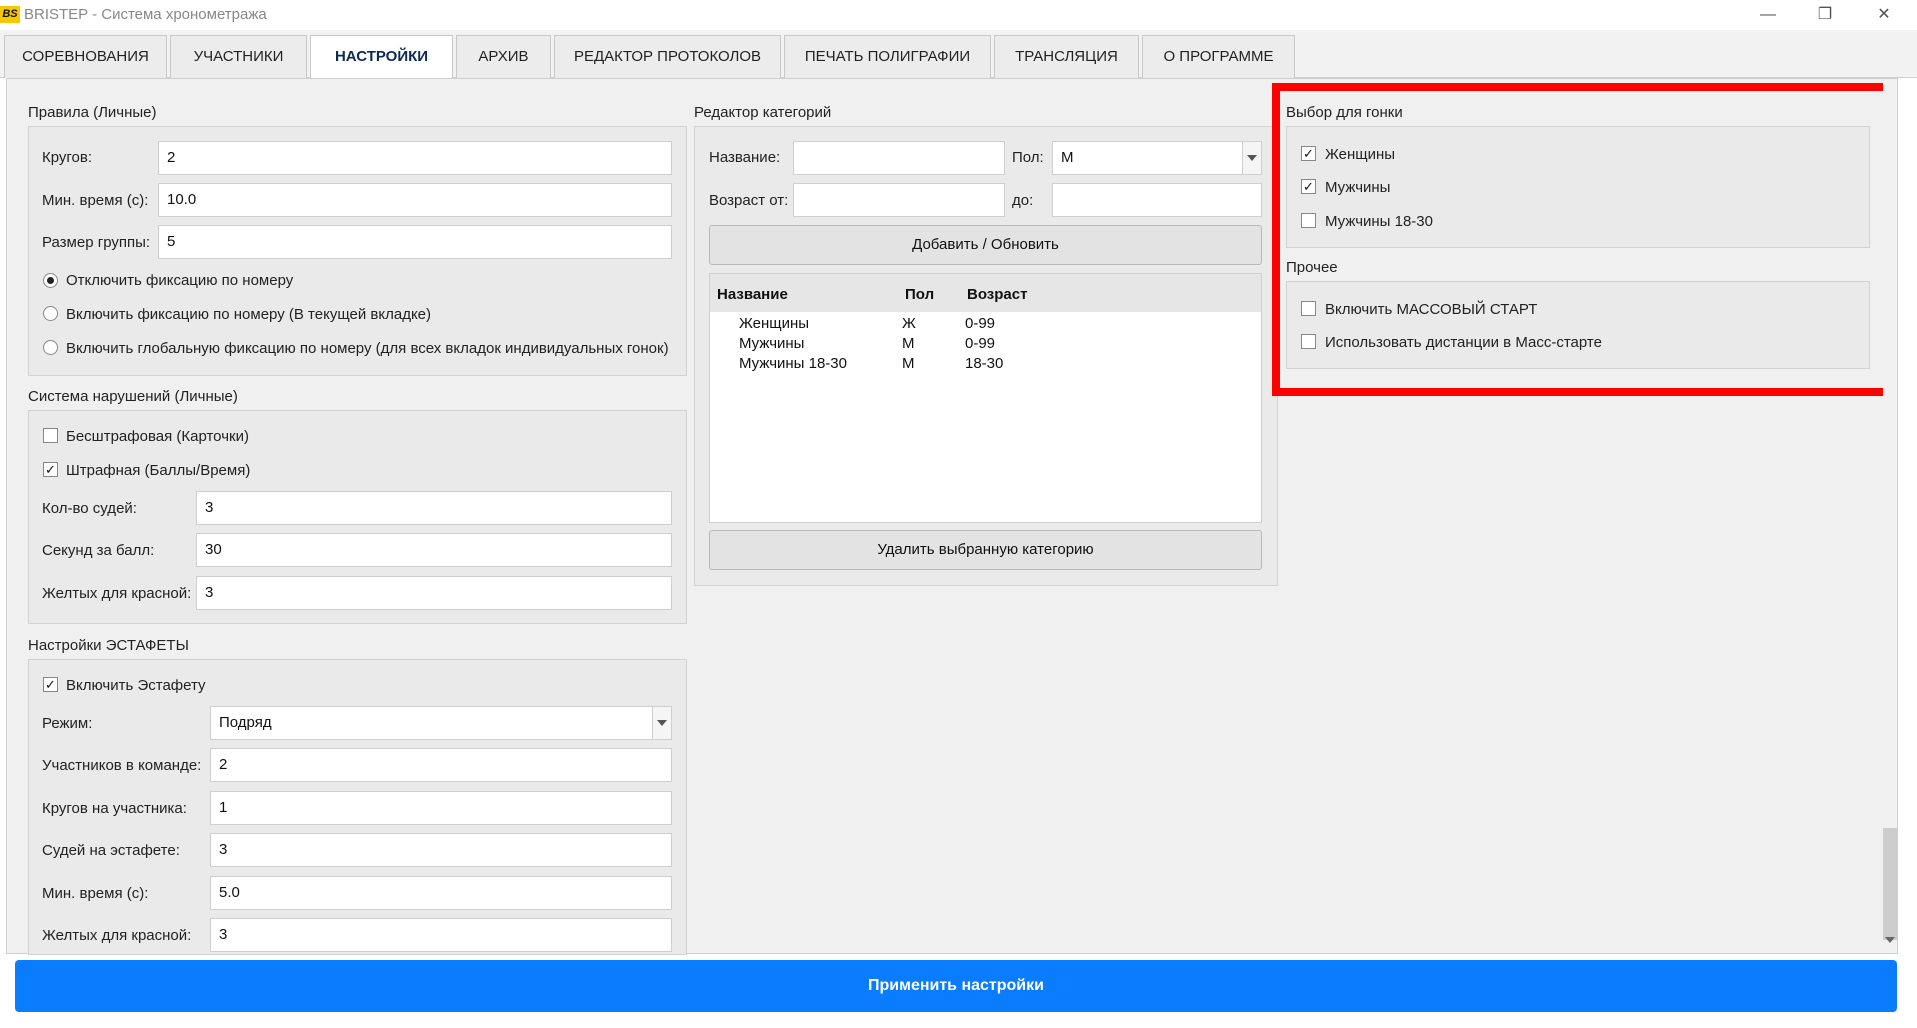  Describe the element at coordinates (441, 723) in the screenshot. I see `relay-mode-select: Подряд` at that location.